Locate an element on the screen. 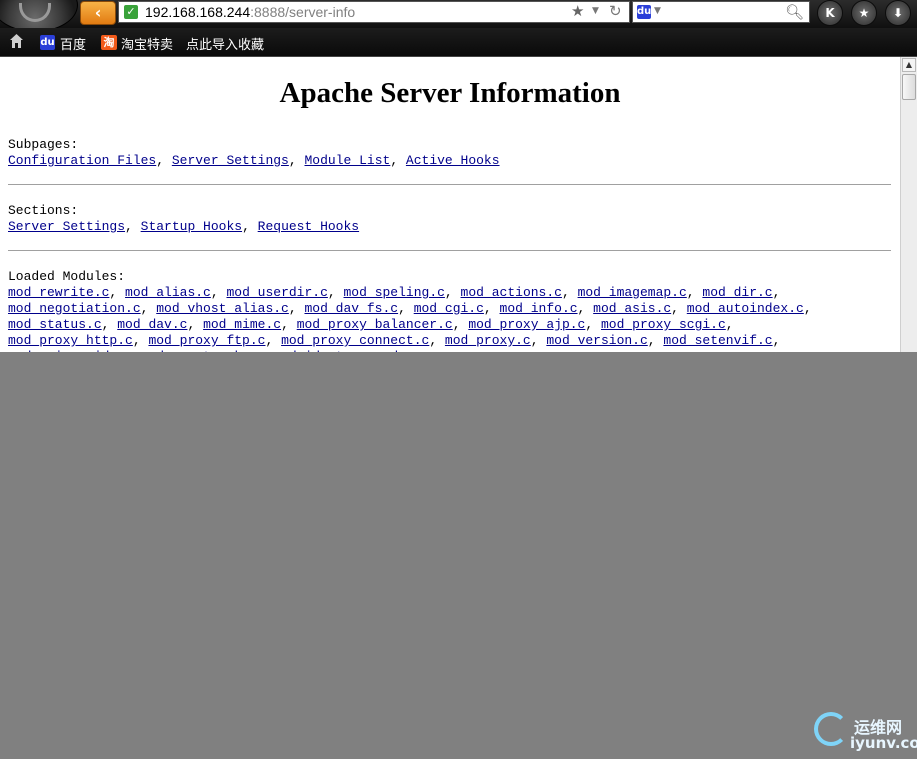  module-link: mod_rewrite.c is located at coordinates (58, 292).